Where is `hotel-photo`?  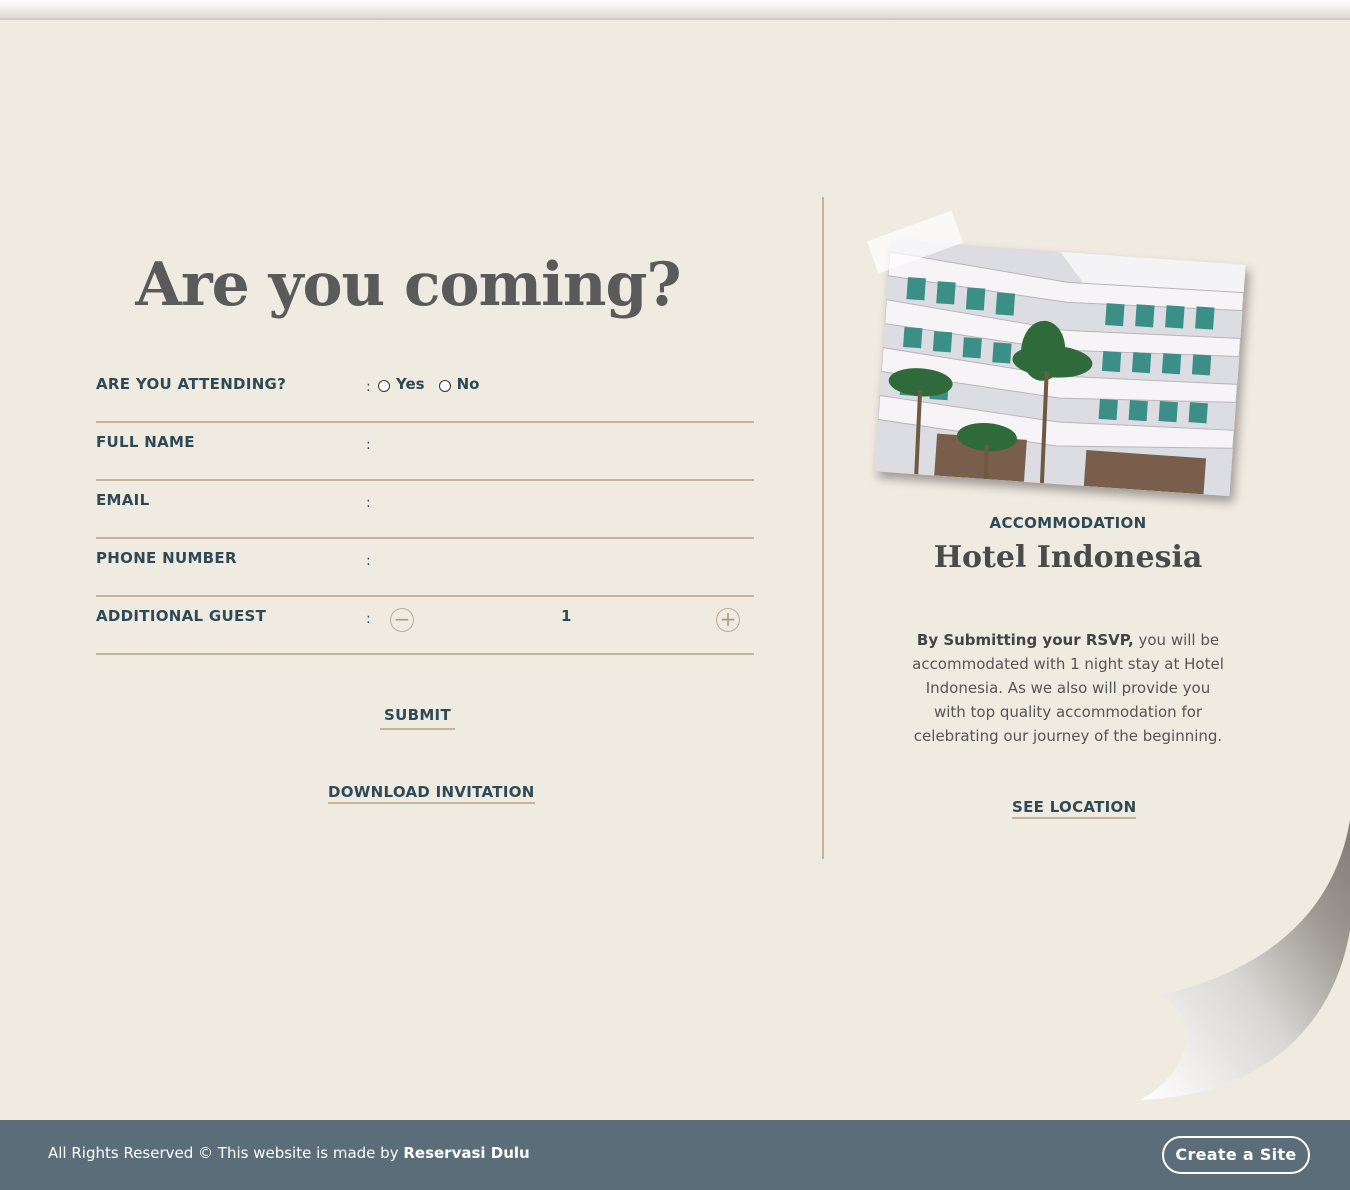
hotel-photo is located at coordinates (1060, 368).